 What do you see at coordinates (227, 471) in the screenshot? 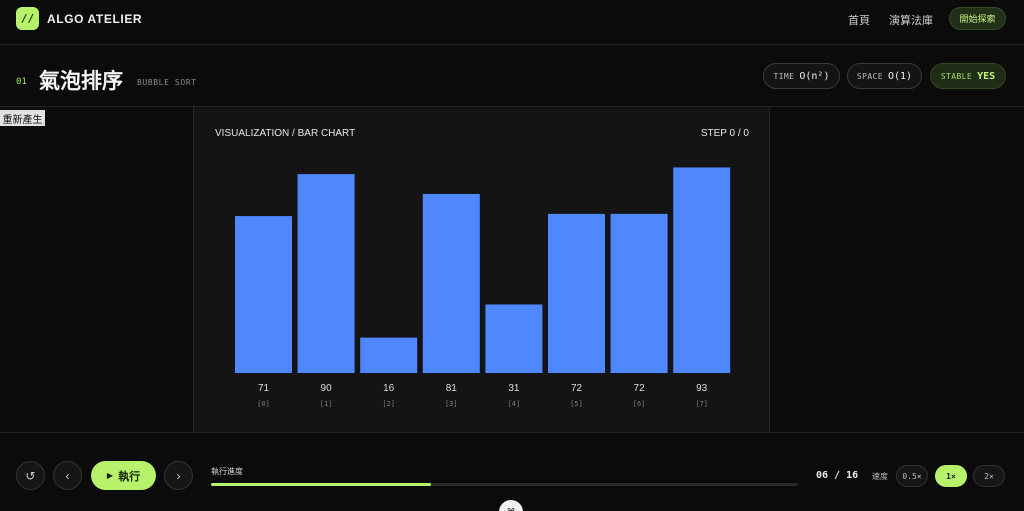
I see `progress-label: 執行進度` at bounding box center [227, 471].